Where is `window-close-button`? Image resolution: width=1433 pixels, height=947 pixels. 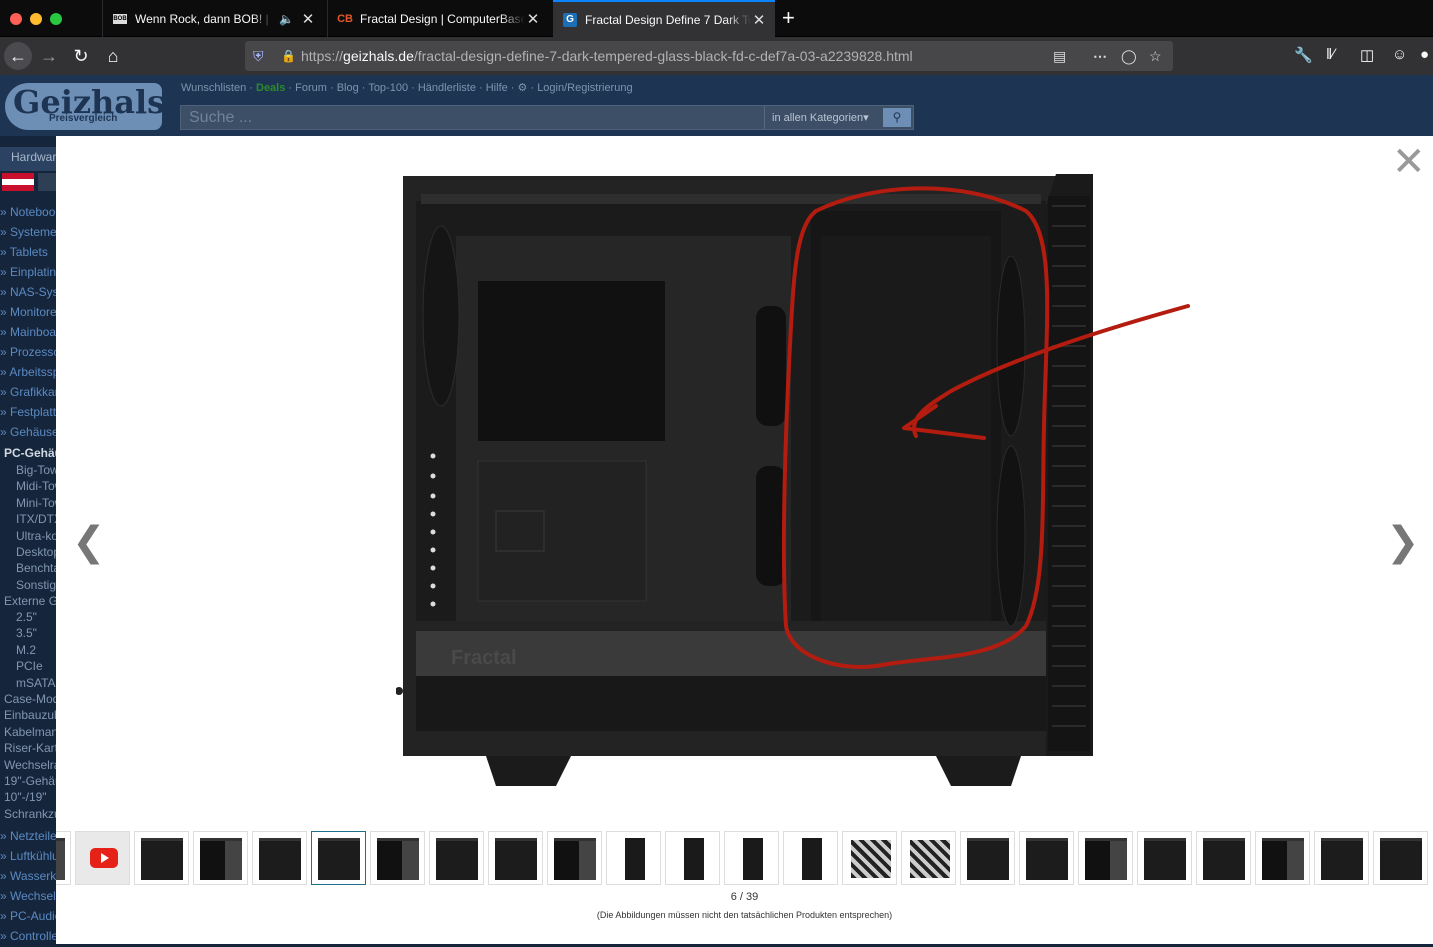
window-close-button is located at coordinates (16, 19).